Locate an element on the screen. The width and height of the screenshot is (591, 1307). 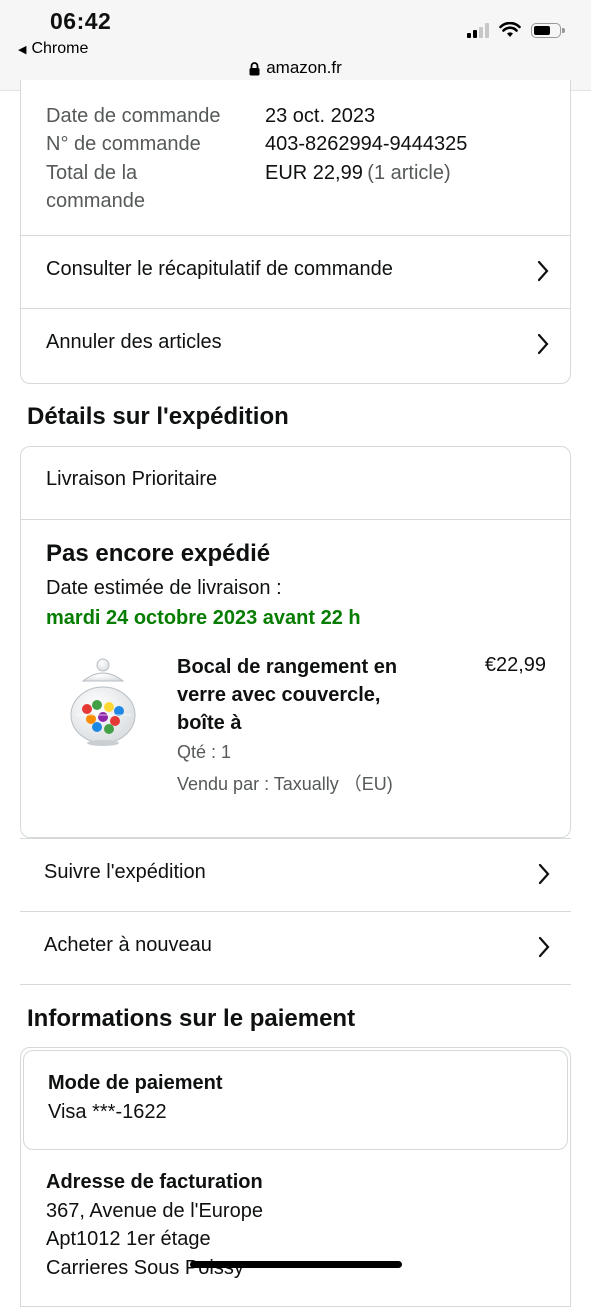
estimated-delivery-date: mardi 24 octobre 2023 avant 22 h is located at coordinates (203, 618).